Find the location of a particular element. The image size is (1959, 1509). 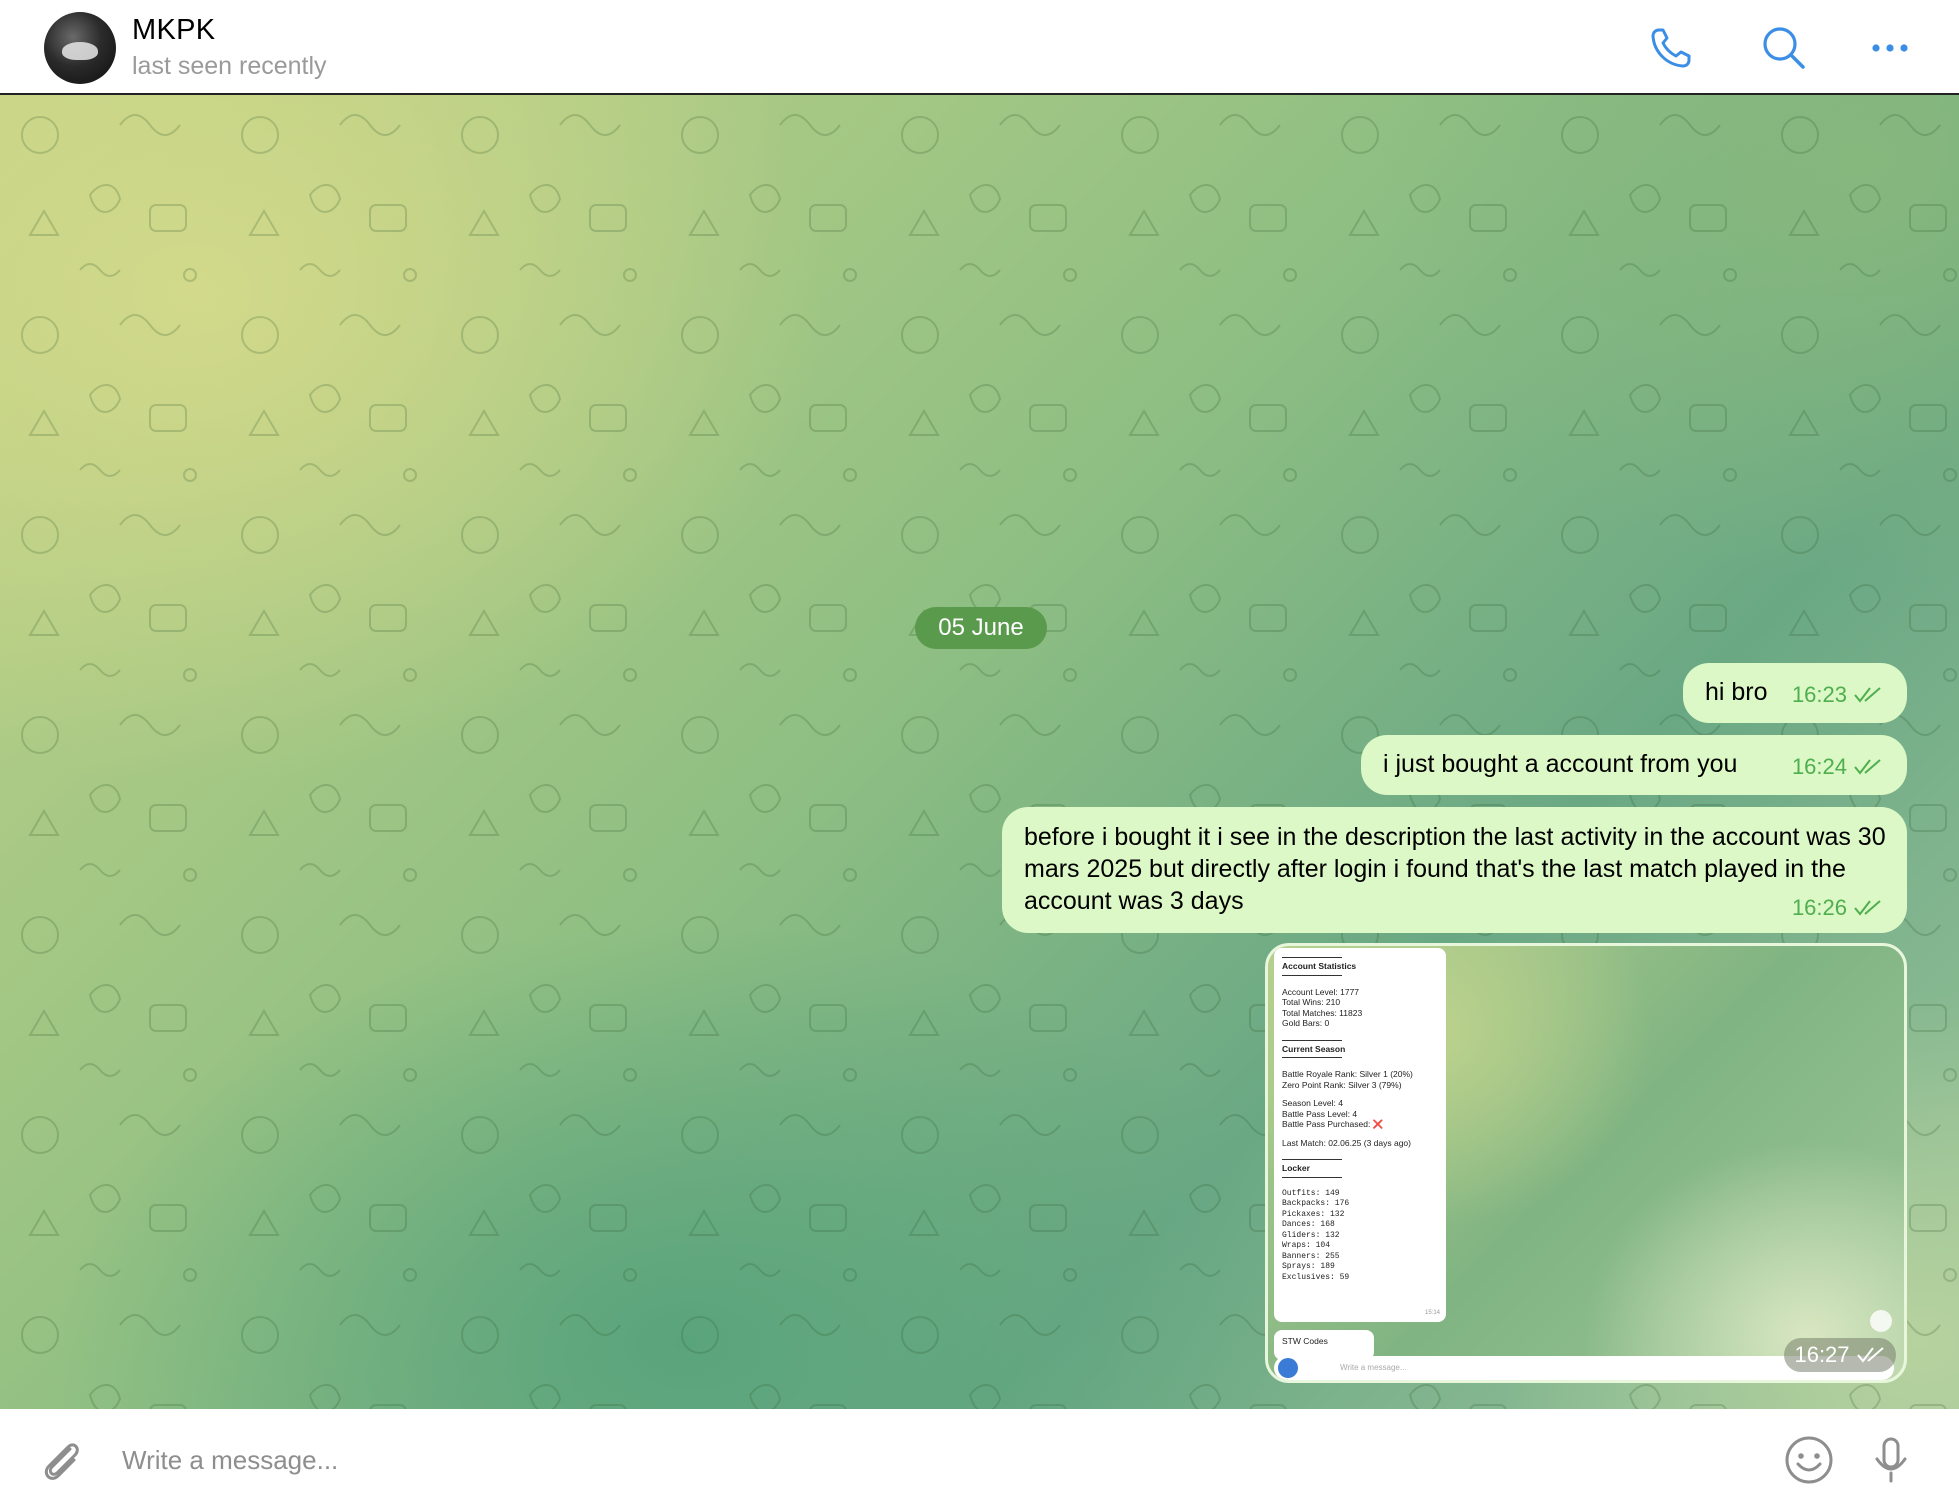

stat-line: Battle Pass Level: 4 is located at coordinates (1320, 1113).